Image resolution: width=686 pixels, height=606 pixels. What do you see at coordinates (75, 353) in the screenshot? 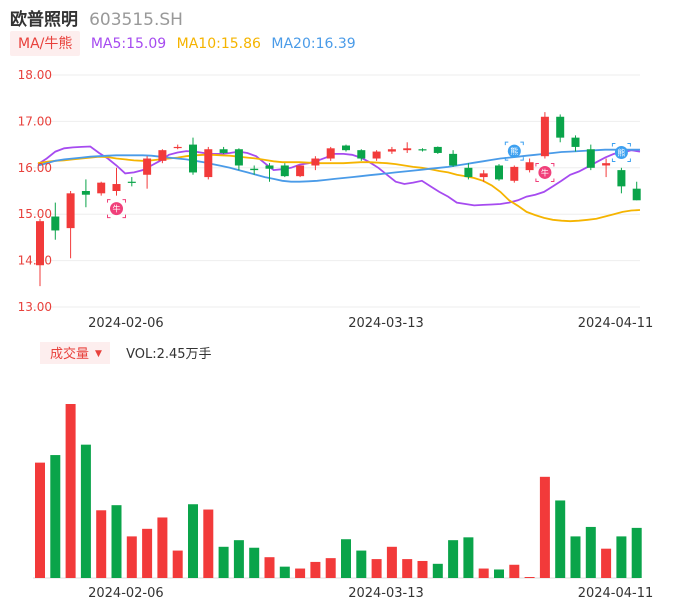
I see `volume-indicator-tag: 成交量 ▼` at bounding box center [75, 353].